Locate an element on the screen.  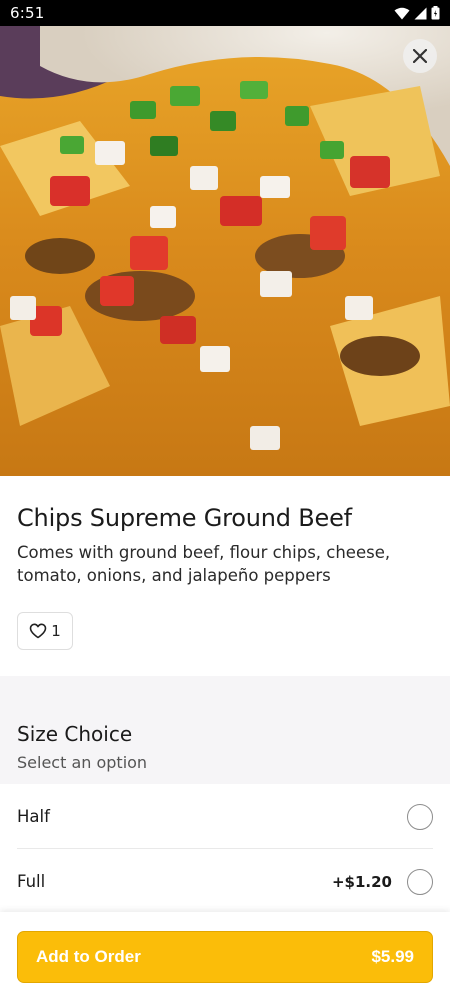
battery-icon is located at coordinates (435, 13).